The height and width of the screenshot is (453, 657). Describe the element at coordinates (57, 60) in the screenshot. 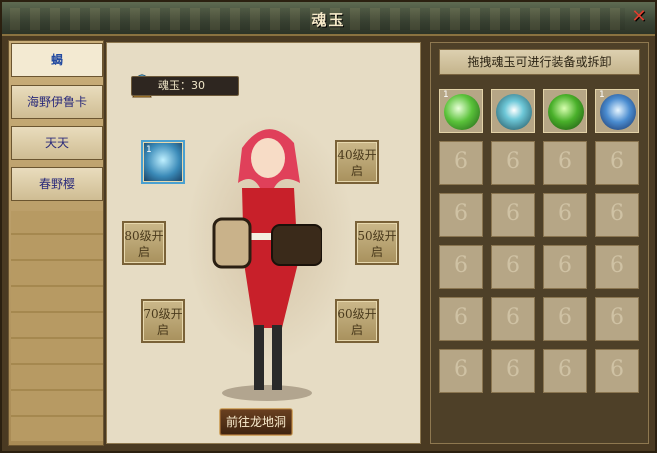

I see `tab-character-0: 蝎` at that location.